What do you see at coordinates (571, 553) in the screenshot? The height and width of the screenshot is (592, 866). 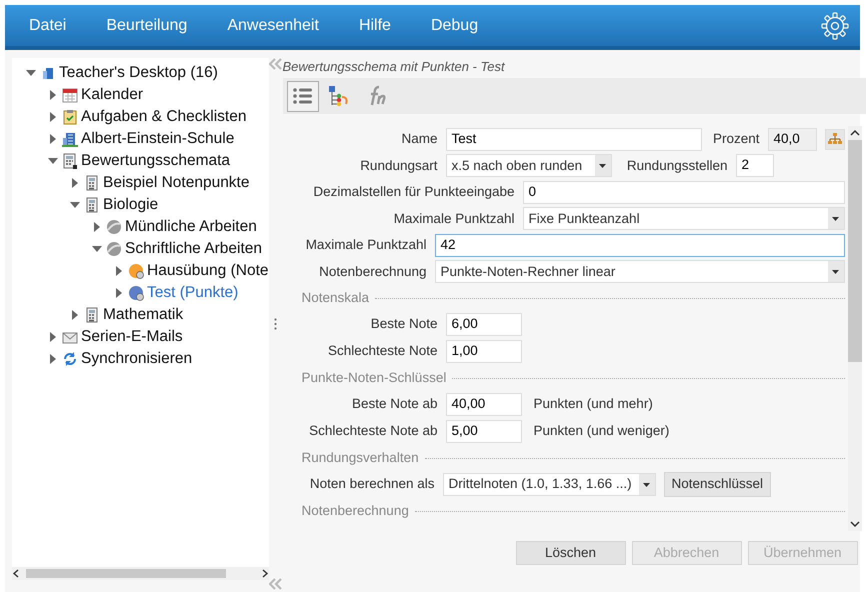 I see `action-button: Löschen` at bounding box center [571, 553].